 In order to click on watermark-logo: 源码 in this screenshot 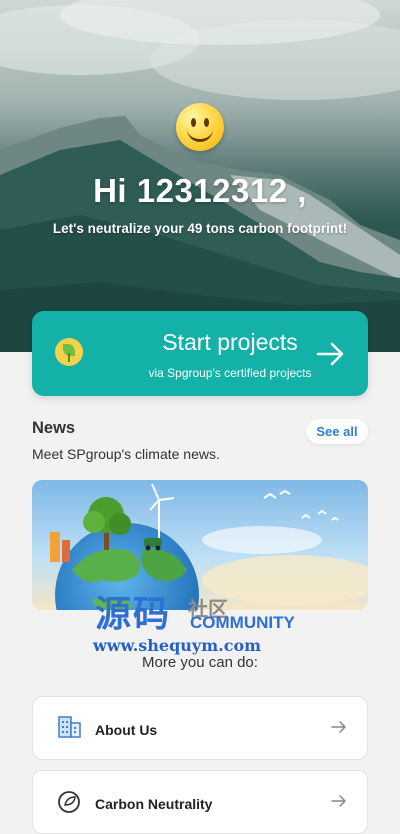, I will do `click(133, 614)`.